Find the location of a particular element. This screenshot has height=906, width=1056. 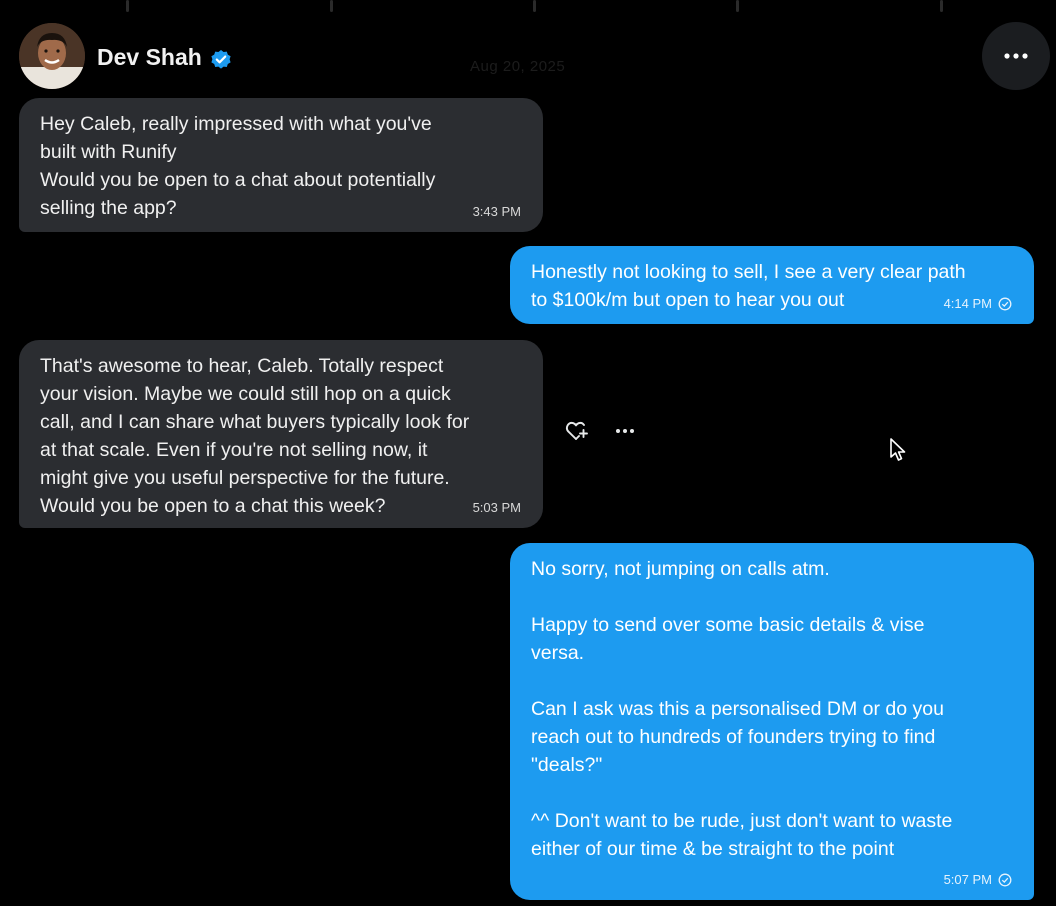

contact-name: Dev Shah is located at coordinates (164, 57).